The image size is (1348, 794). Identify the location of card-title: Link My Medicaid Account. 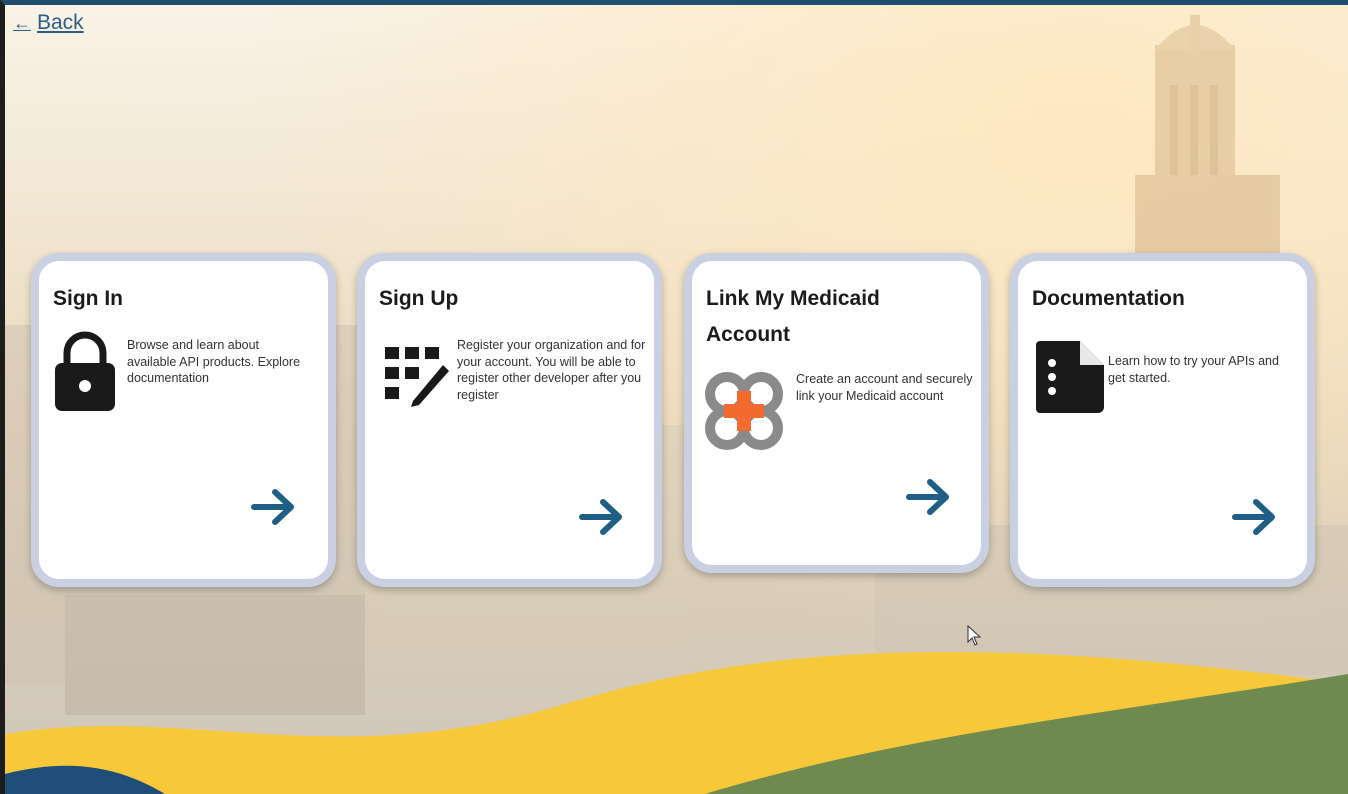
(793, 316).